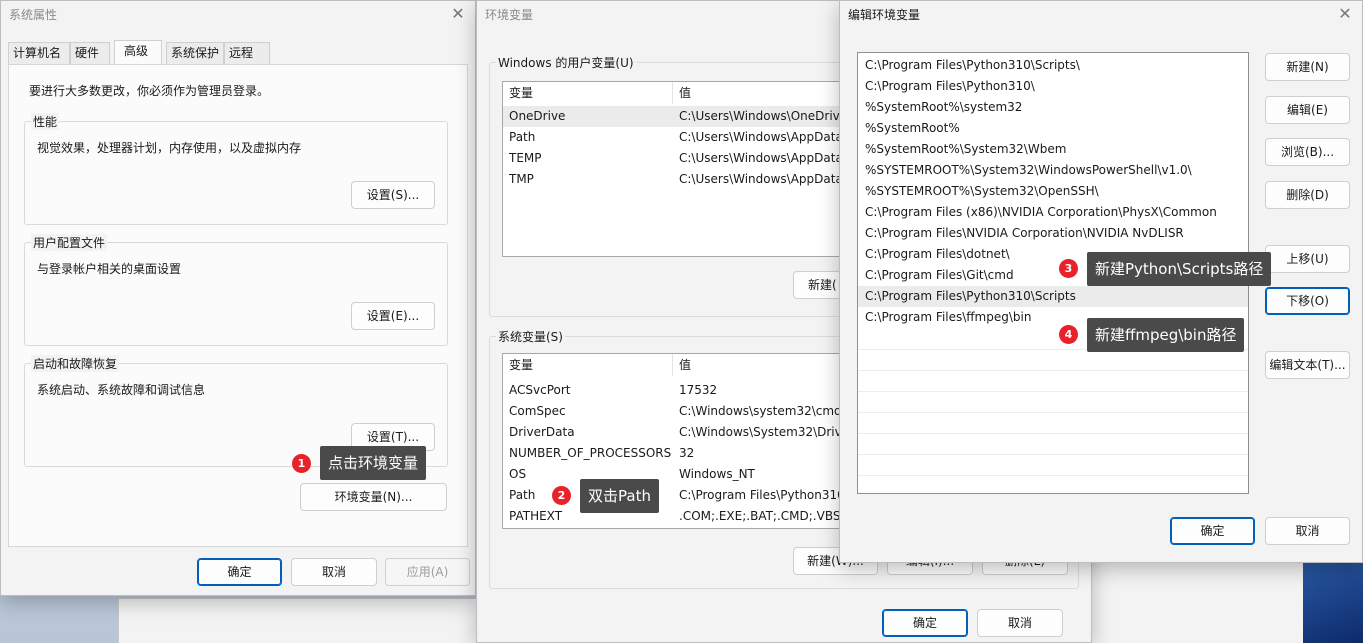  I want to click on delete-button: 删除(D), so click(1307, 195).